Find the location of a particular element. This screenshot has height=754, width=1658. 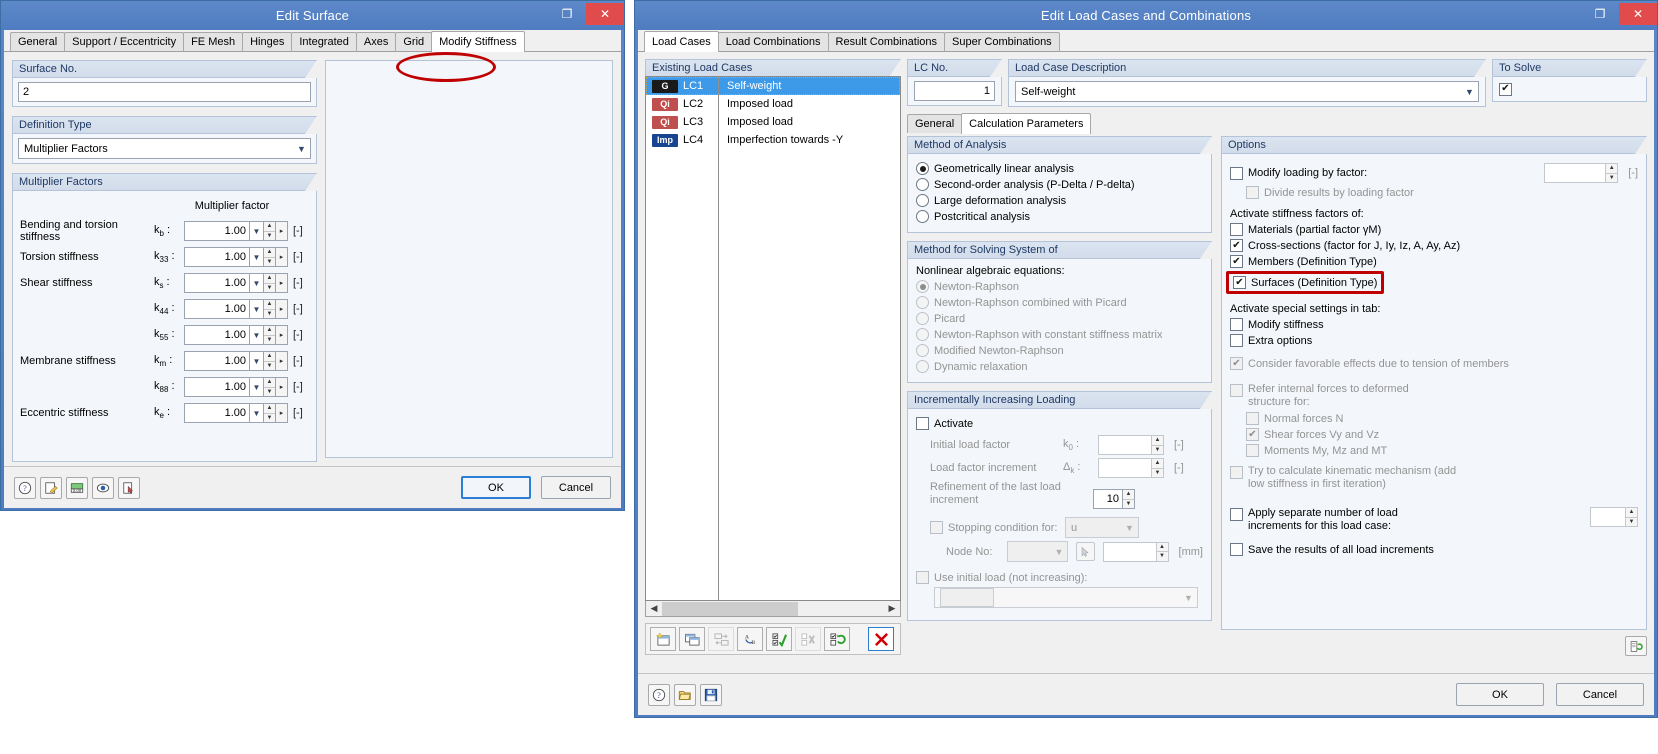

edit-icon is located at coordinates (51, 487).